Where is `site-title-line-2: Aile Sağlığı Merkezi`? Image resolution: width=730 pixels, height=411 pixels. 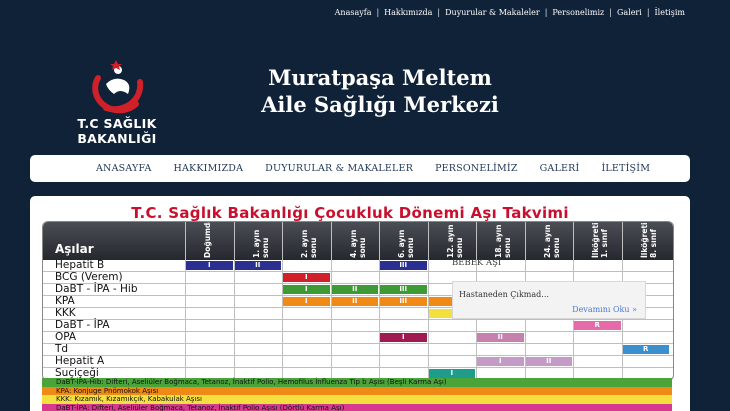 site-title-line-2: Aile Sağlığı Merkezi is located at coordinates (380, 104).